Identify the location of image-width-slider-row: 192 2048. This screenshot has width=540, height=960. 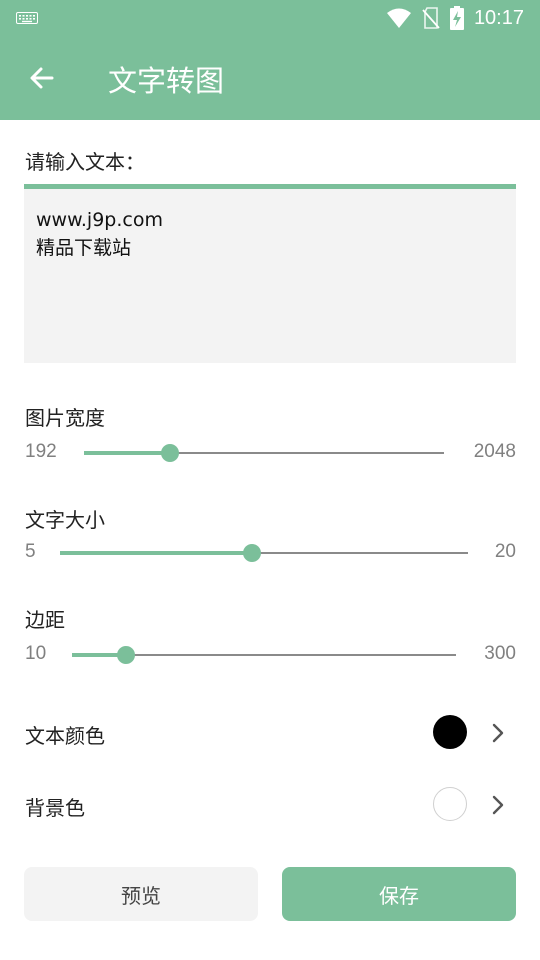
(270, 453).